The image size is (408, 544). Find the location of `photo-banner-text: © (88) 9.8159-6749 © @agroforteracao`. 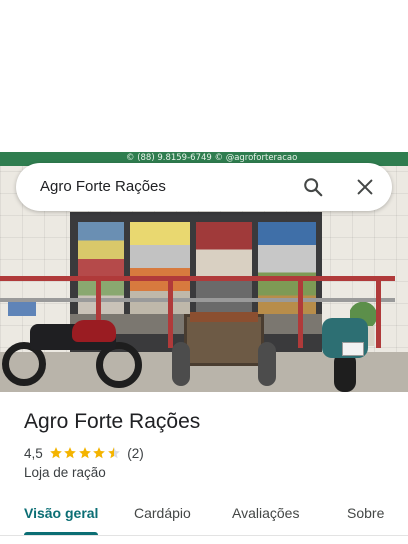

photo-banner-text: © (88) 9.8159-6749 © @agroforteracao is located at coordinates (212, 158).